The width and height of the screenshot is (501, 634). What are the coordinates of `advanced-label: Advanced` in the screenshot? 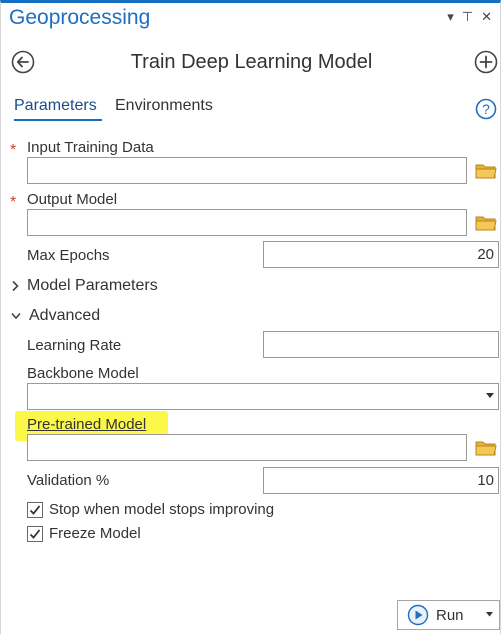 It's located at (65, 315).